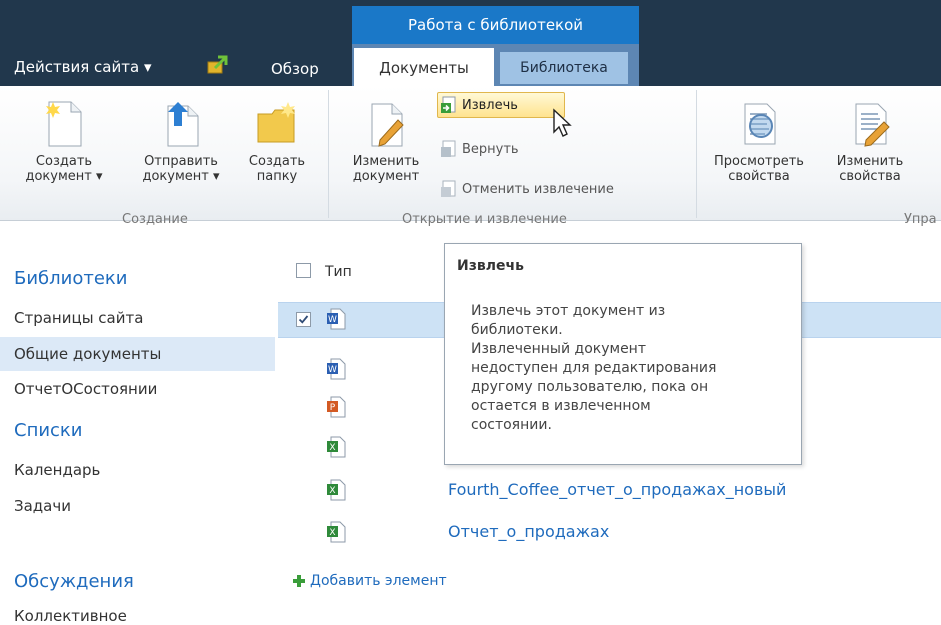 The image size is (941, 625). What do you see at coordinates (82, 67) in the screenshot?
I see `site-actions-menu: Действия сайта ▾` at bounding box center [82, 67].